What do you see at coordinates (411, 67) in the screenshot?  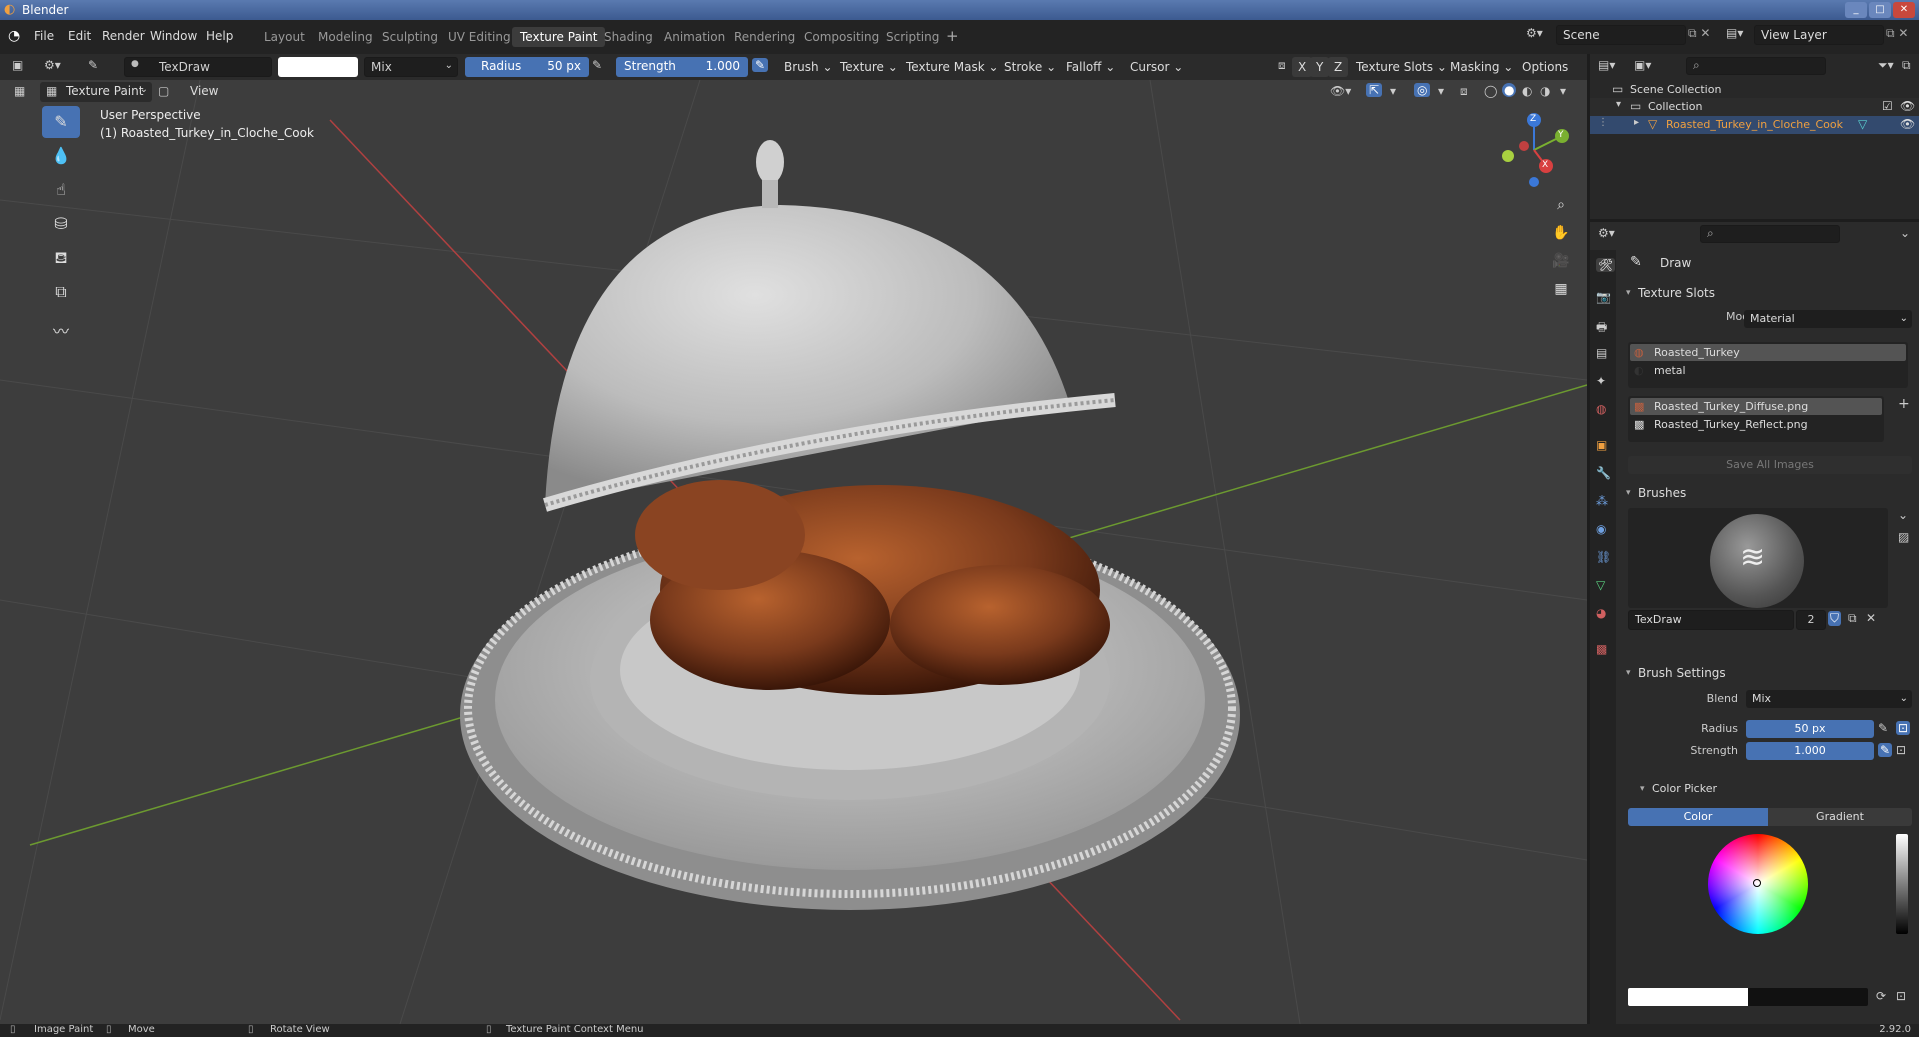 I see `blend-mode-dropdown: Mix ⌄` at bounding box center [411, 67].